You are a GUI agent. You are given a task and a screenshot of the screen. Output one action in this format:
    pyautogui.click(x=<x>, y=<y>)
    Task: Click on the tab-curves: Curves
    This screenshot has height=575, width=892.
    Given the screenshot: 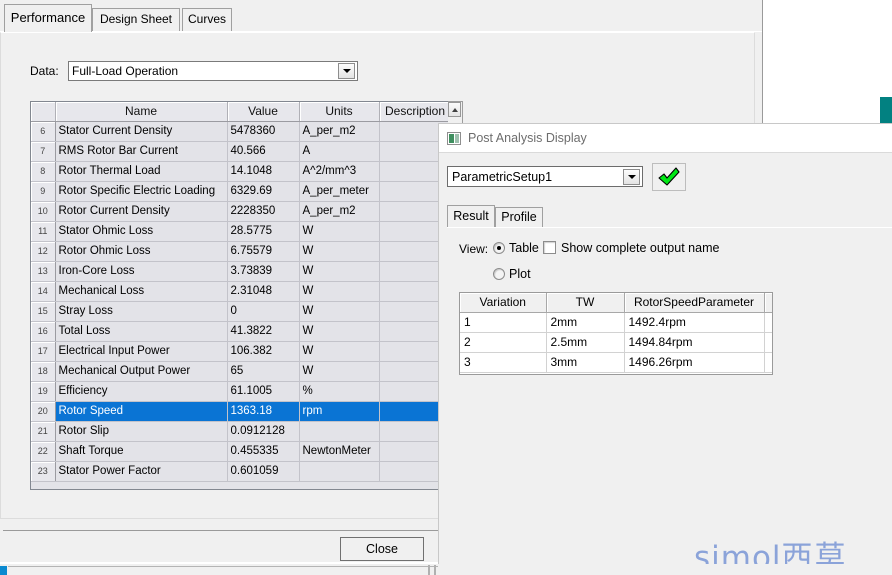 What is the action you would take?
    pyautogui.click(x=207, y=19)
    